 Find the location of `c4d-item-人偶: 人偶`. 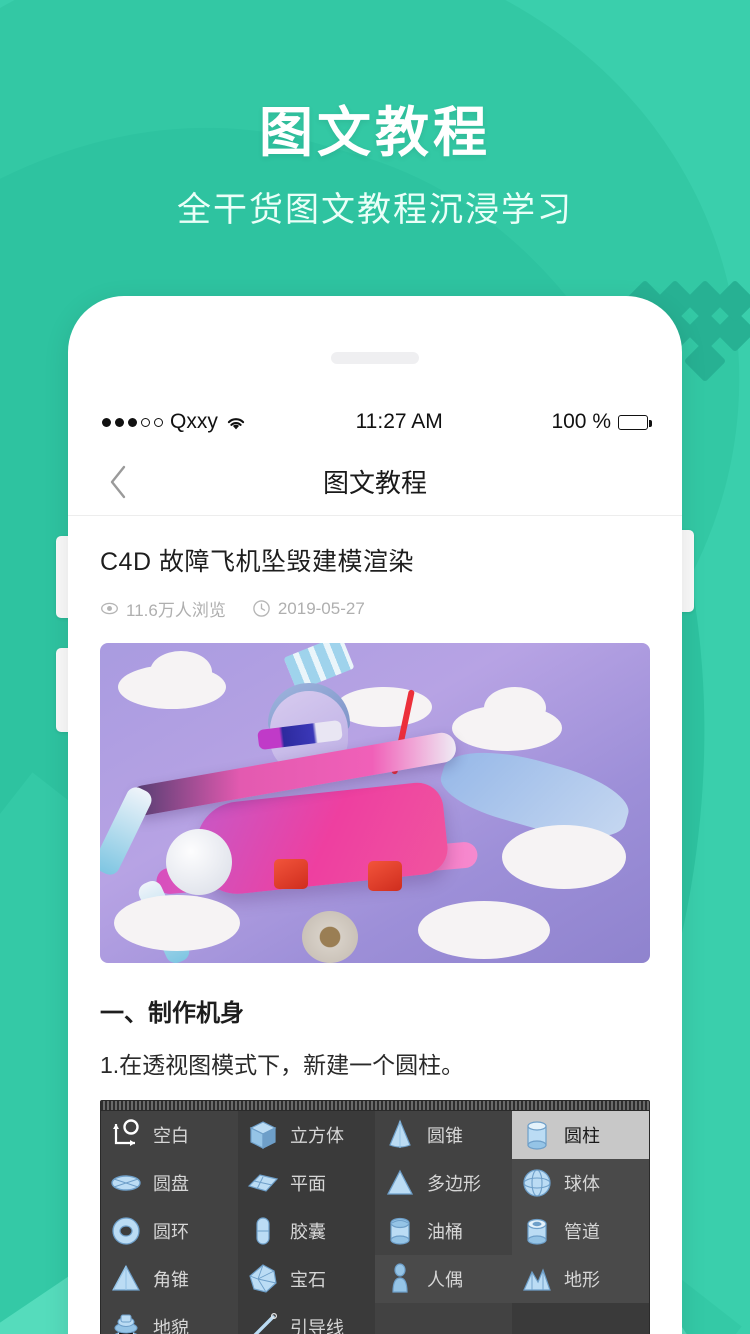

c4d-item-人偶: 人偶 is located at coordinates (443, 1279).